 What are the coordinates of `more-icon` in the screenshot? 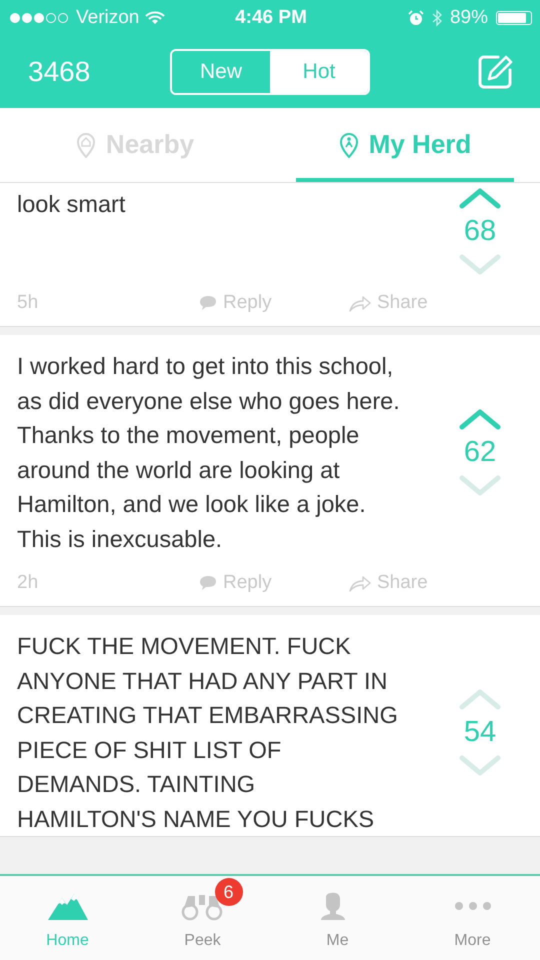 It's located at (472, 906).